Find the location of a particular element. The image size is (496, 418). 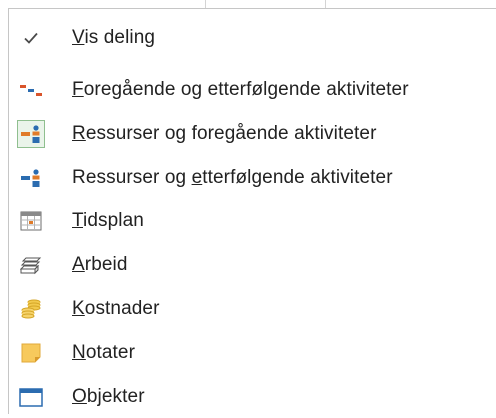

menu-item-label: Foregående og etterfølgende aktiviteter is located at coordinates (240, 89).